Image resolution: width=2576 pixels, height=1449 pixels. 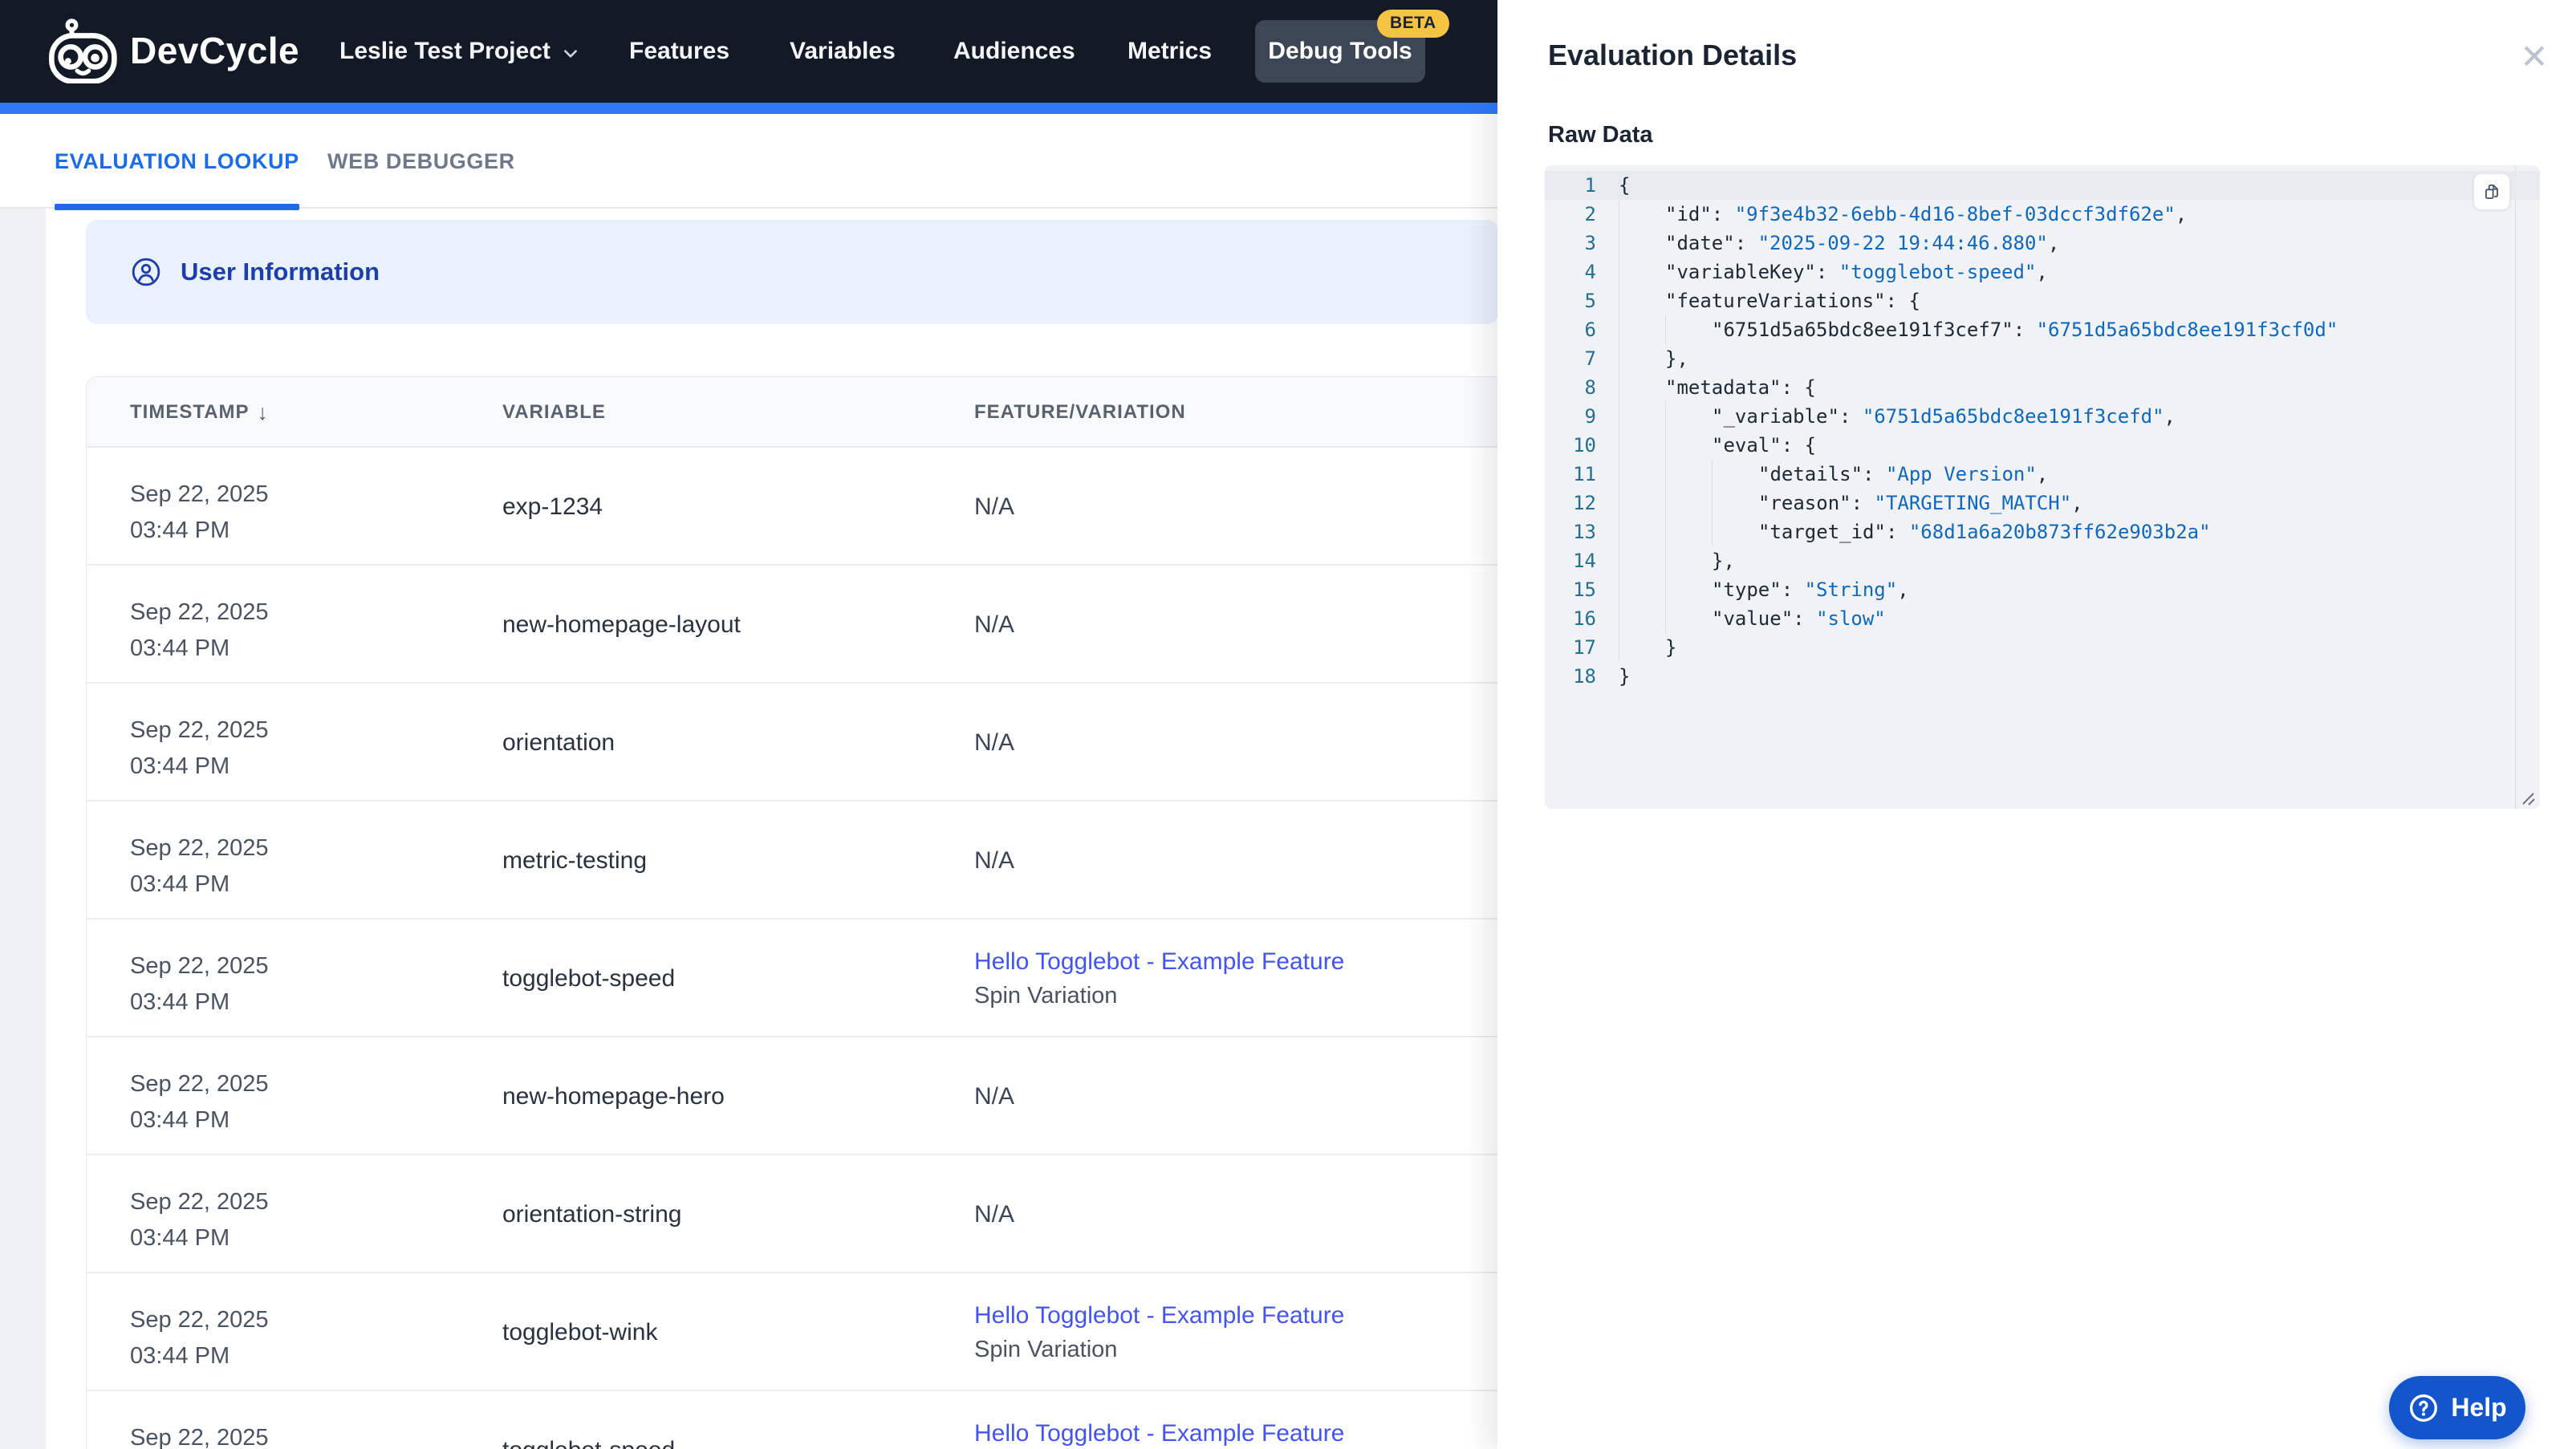 I want to click on devcycle-logo: DevCycle, so click(x=174, y=50).